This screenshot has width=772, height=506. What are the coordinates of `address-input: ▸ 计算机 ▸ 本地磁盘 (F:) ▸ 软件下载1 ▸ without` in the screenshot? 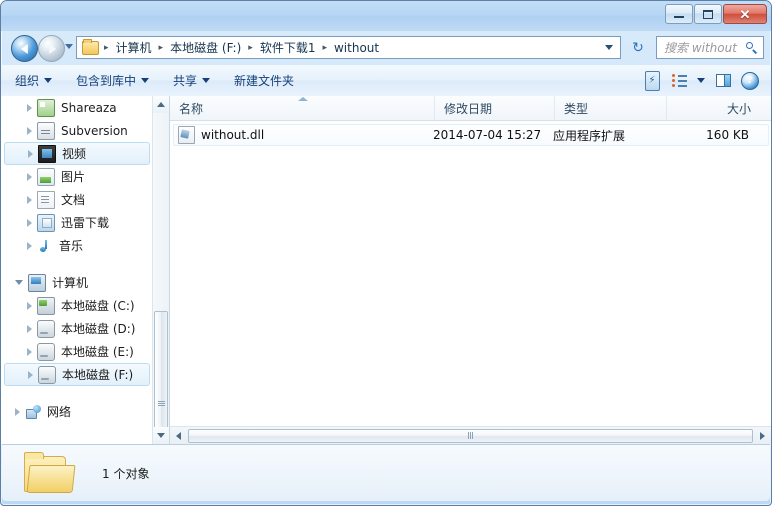 It's located at (348, 47).